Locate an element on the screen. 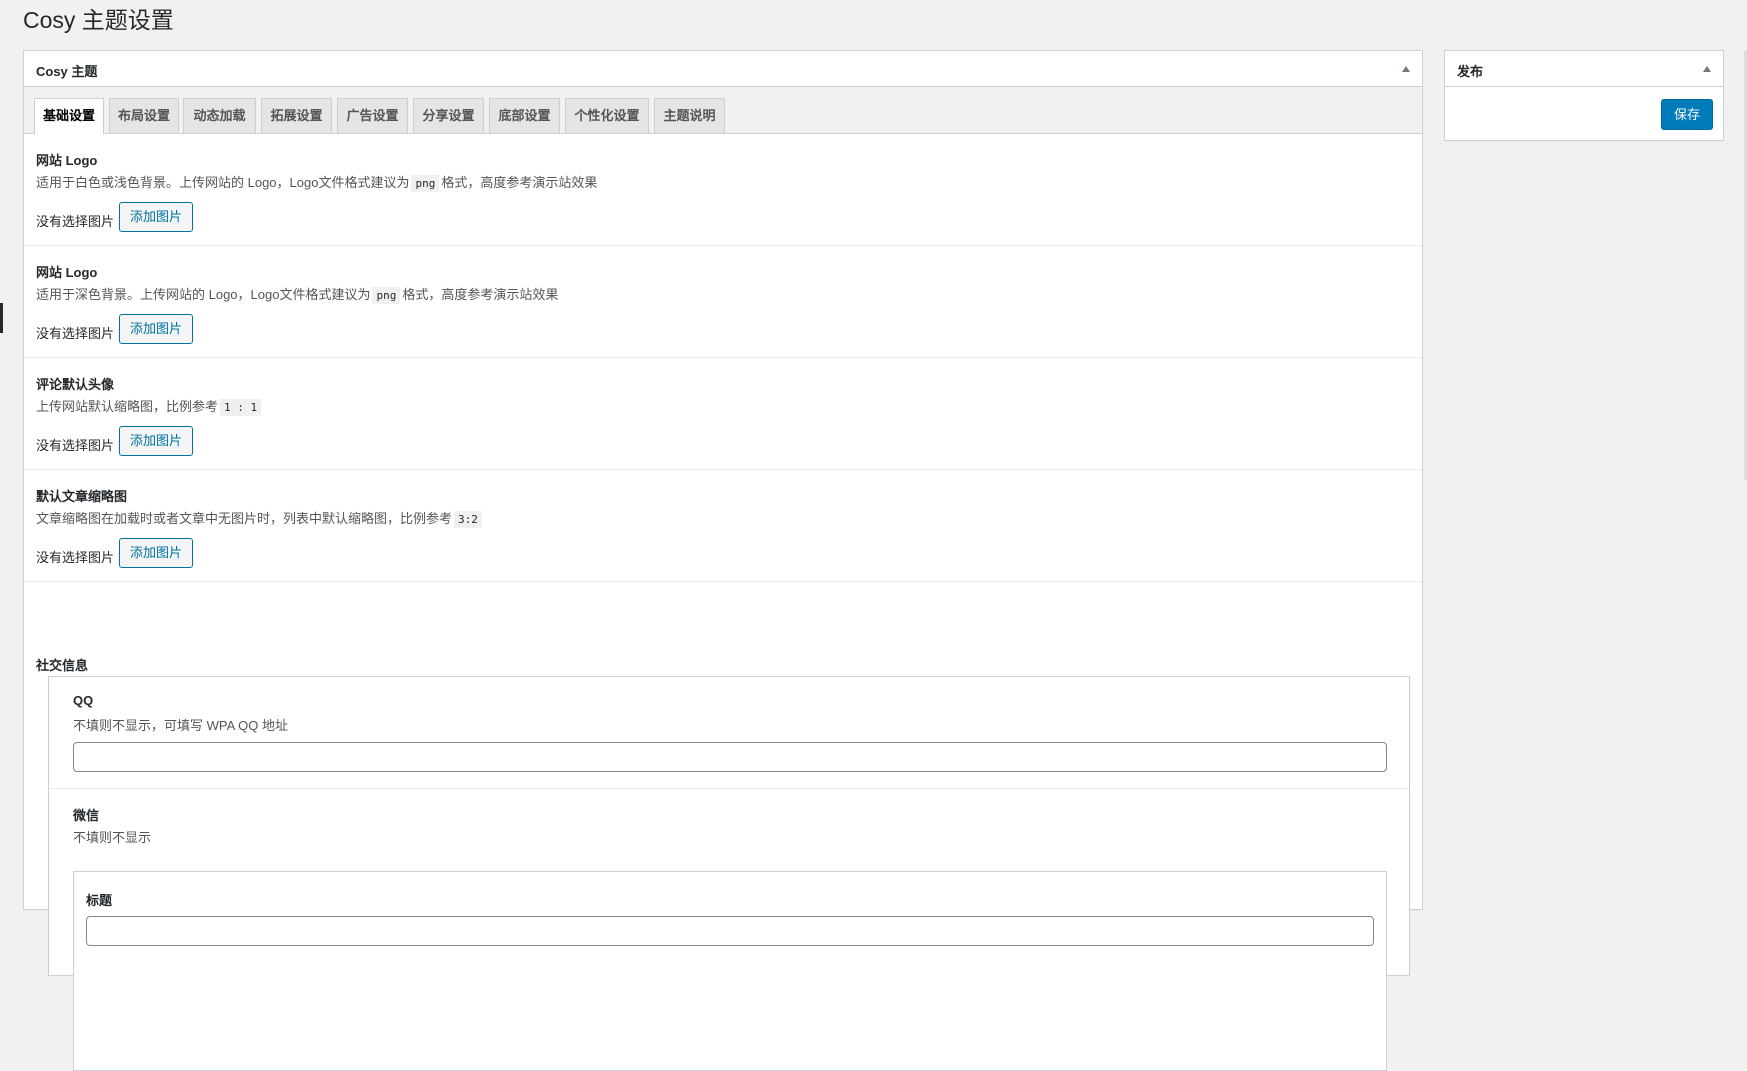 The width and height of the screenshot is (1747, 1071). social-section-title: 社交信息 is located at coordinates (62, 665).